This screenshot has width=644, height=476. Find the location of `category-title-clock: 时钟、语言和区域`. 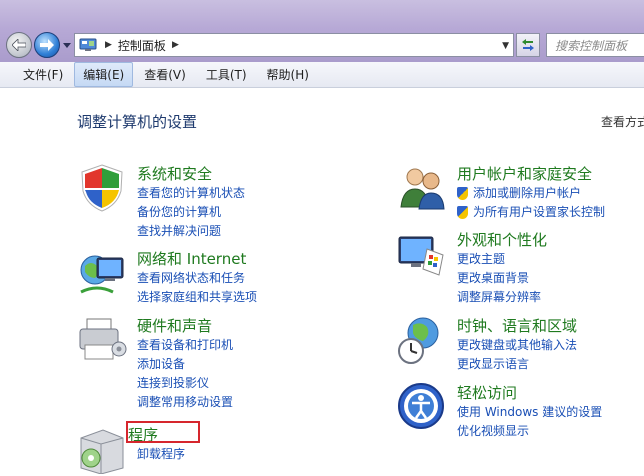

category-title-clock: 时钟、语言和区域 is located at coordinates (517, 325).